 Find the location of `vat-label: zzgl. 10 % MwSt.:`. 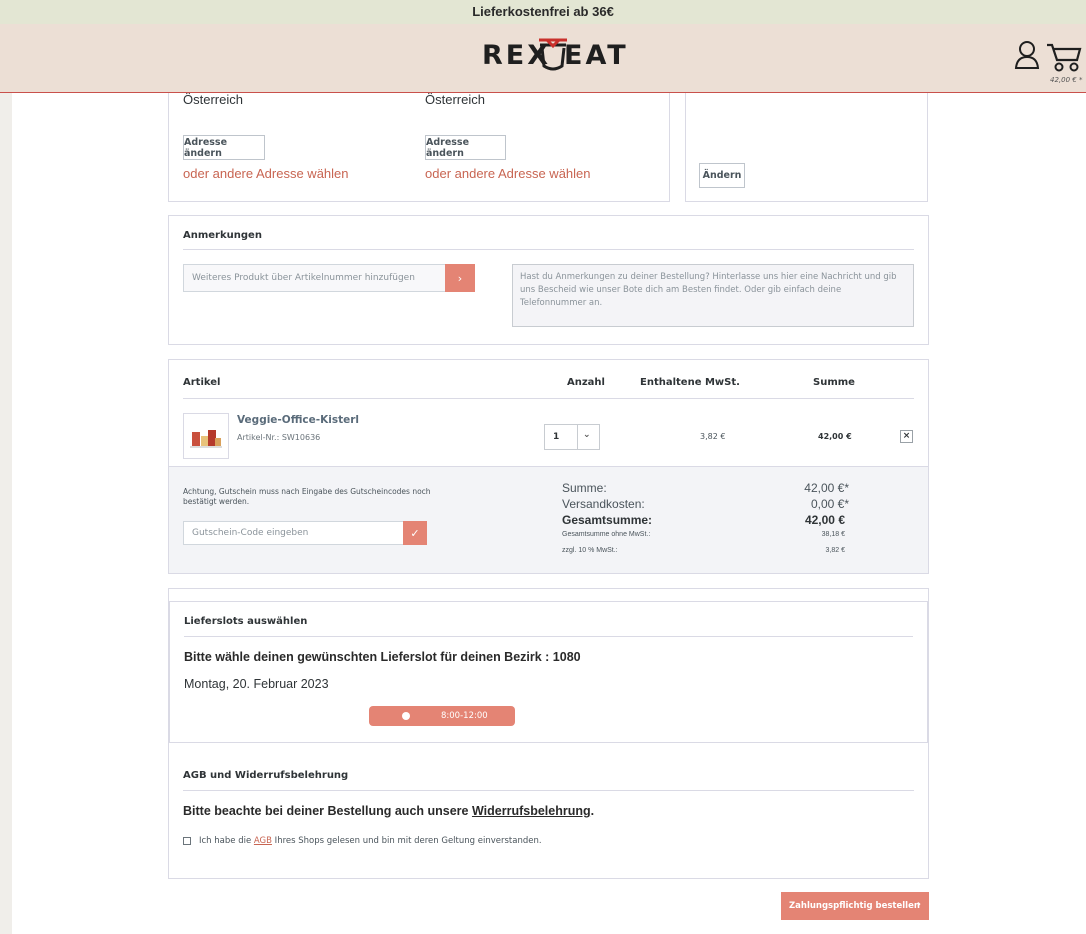

vat-label: zzgl. 10 % MwSt.: is located at coordinates (590, 550).